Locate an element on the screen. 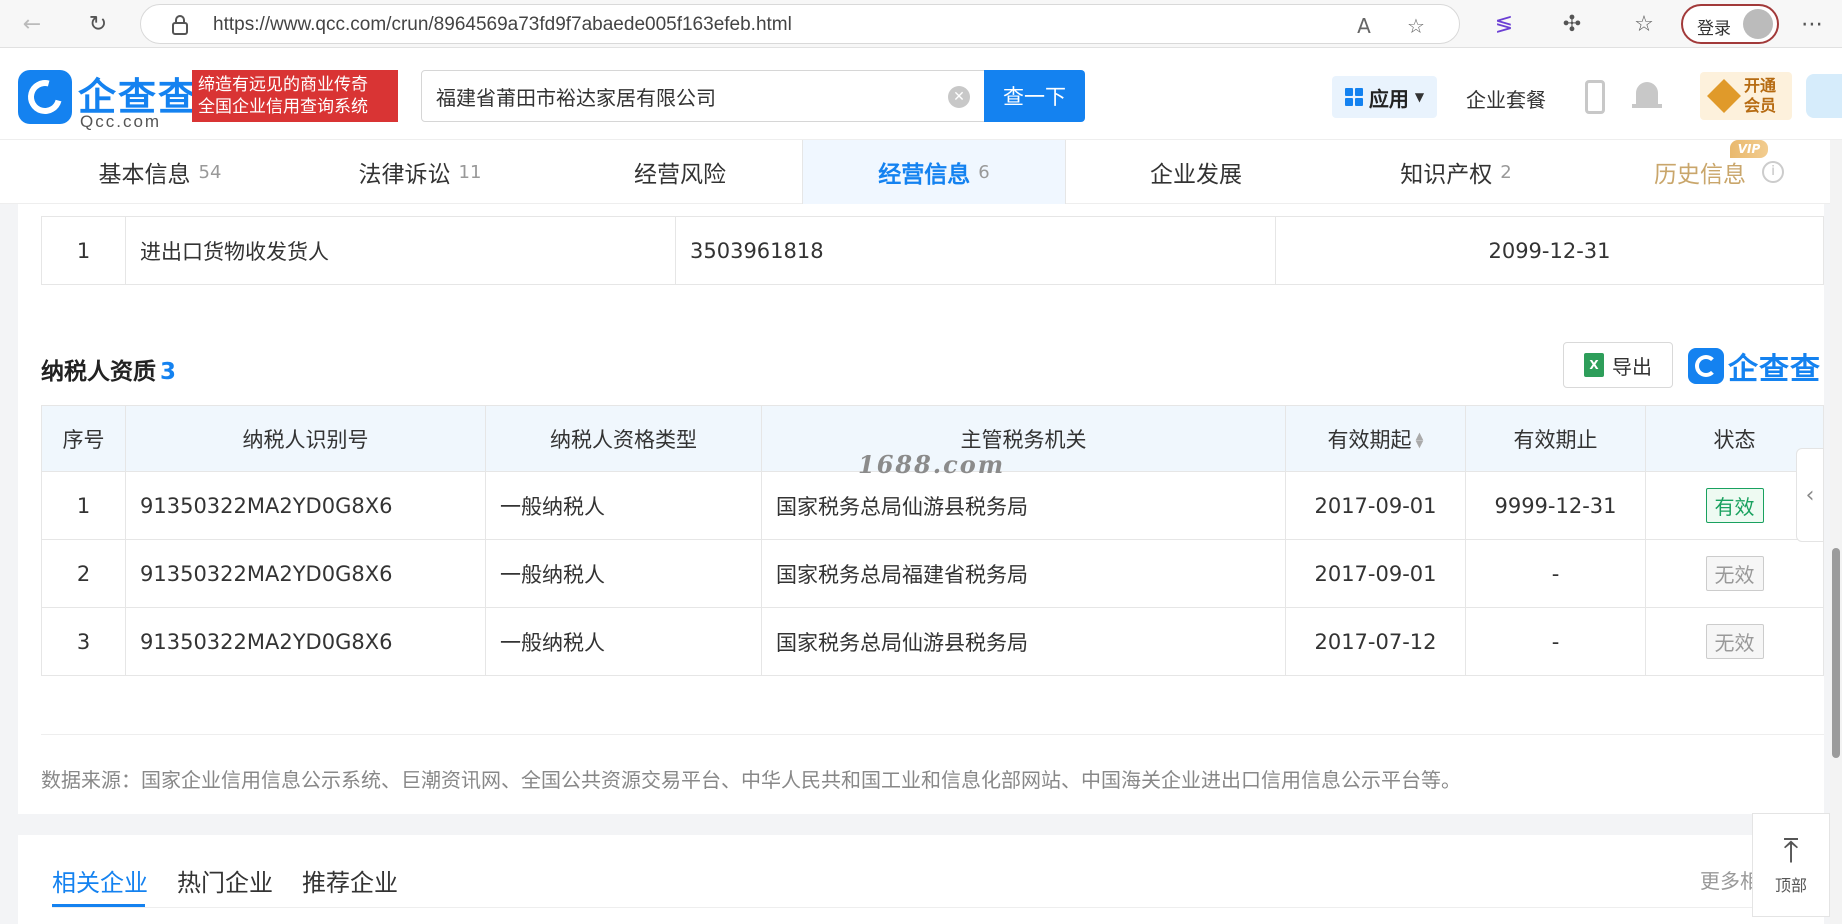 The image size is (1842, 924). login-label: 登录 is located at coordinates (1714, 29).